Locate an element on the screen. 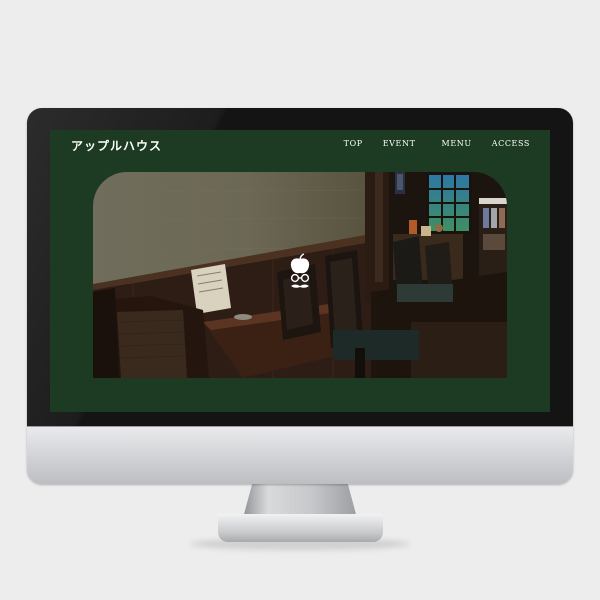 The width and height of the screenshot is (600, 600). monitor-stand-neck is located at coordinates (300, 501).